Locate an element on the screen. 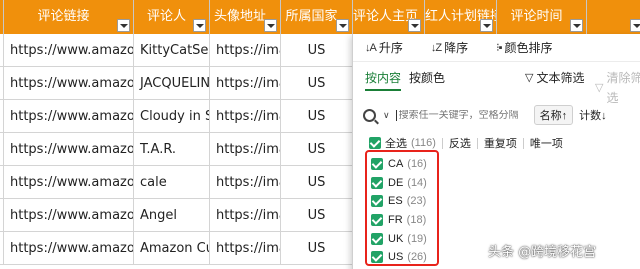  list-item: UK (19) is located at coordinates (402, 238).